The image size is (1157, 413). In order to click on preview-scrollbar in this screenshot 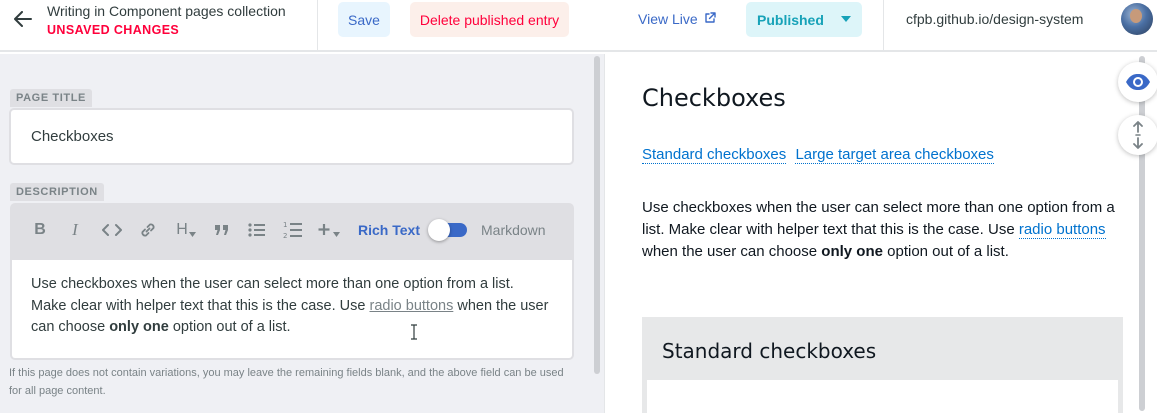, I will do `click(1142, 233)`.